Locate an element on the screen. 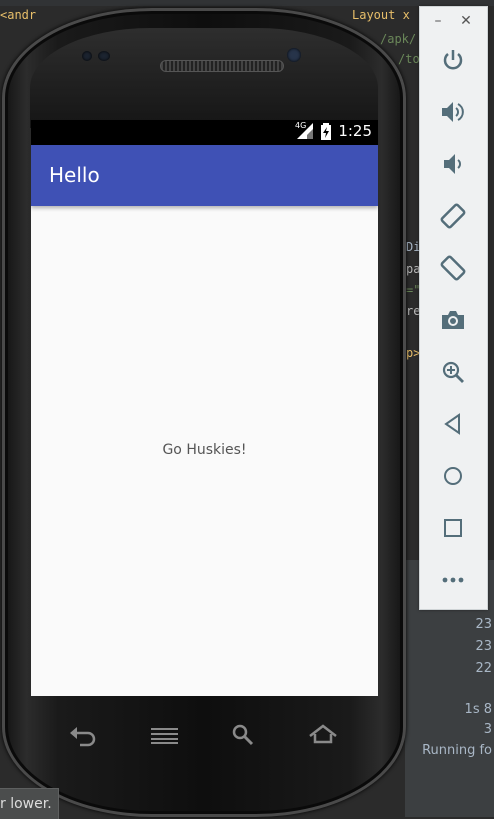 Image resolution: width=494 pixels, height=819 pixels. overview-icon is located at coordinates (453, 528).